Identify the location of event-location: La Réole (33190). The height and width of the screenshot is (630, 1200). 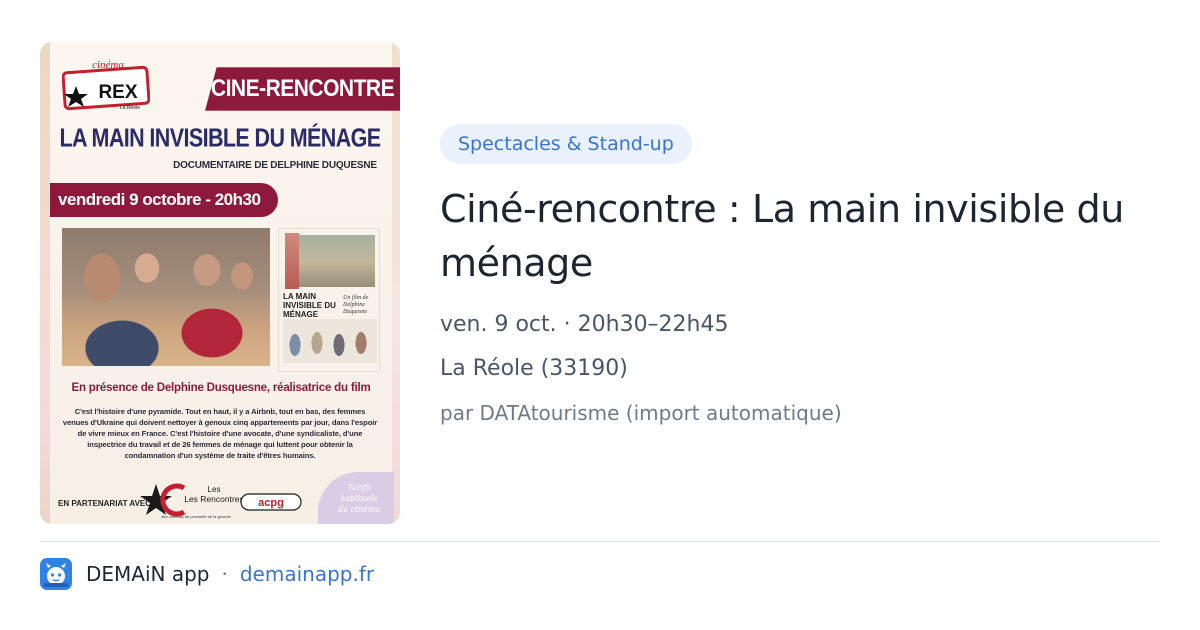
(534, 368).